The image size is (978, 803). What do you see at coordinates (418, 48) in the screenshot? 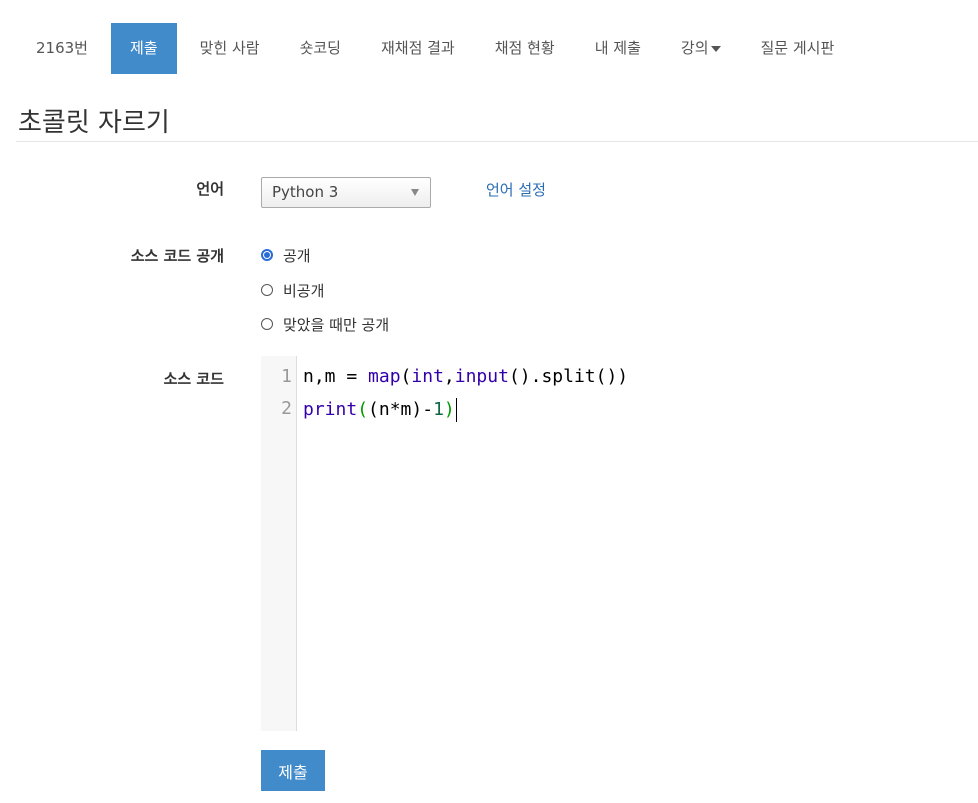
I see `tab-rejudge-results: 재채점 결과` at bounding box center [418, 48].